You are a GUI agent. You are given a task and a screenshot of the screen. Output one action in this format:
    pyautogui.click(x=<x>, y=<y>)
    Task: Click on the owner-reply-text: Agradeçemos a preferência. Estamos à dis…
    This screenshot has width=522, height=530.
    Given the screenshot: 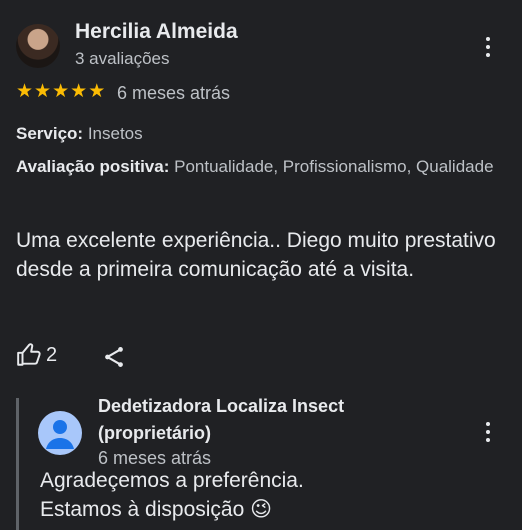 What is the action you would take?
    pyautogui.click(x=260, y=495)
    